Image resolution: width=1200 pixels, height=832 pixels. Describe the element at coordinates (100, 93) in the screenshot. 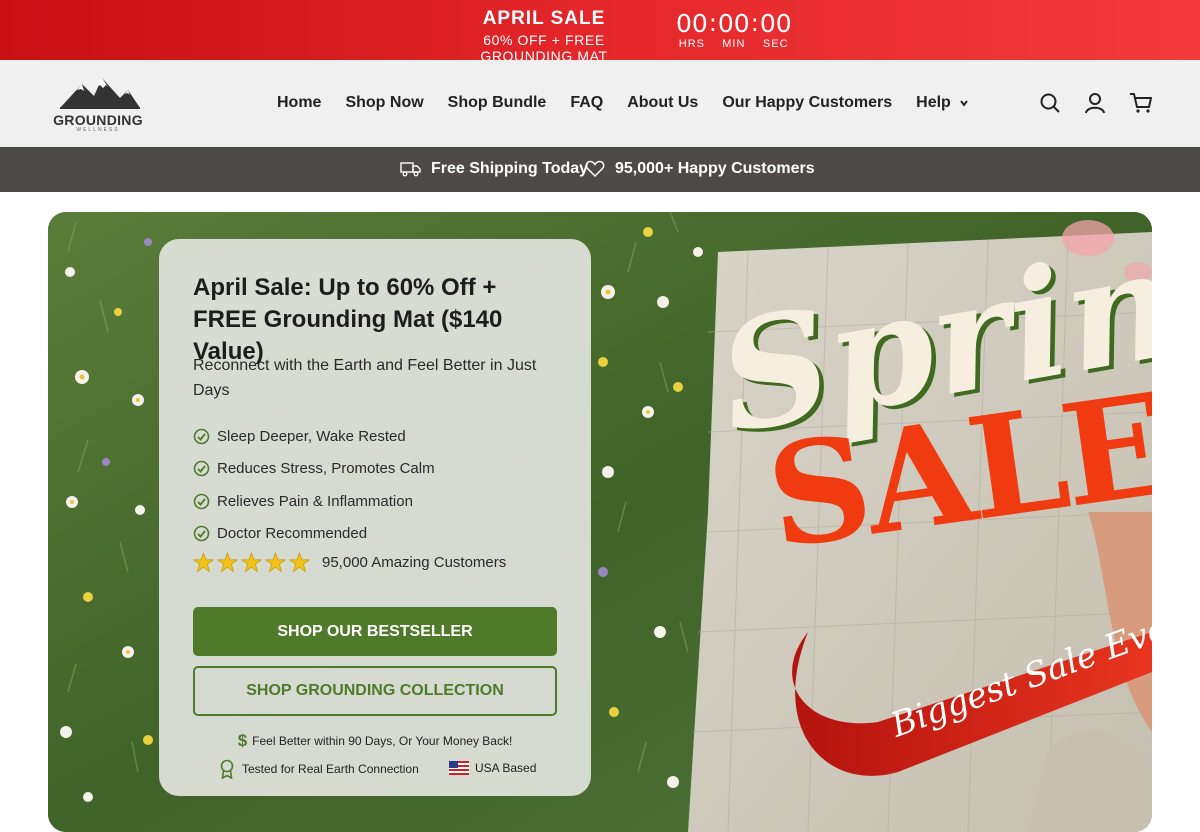

I see `mountain-logo-icon` at that location.